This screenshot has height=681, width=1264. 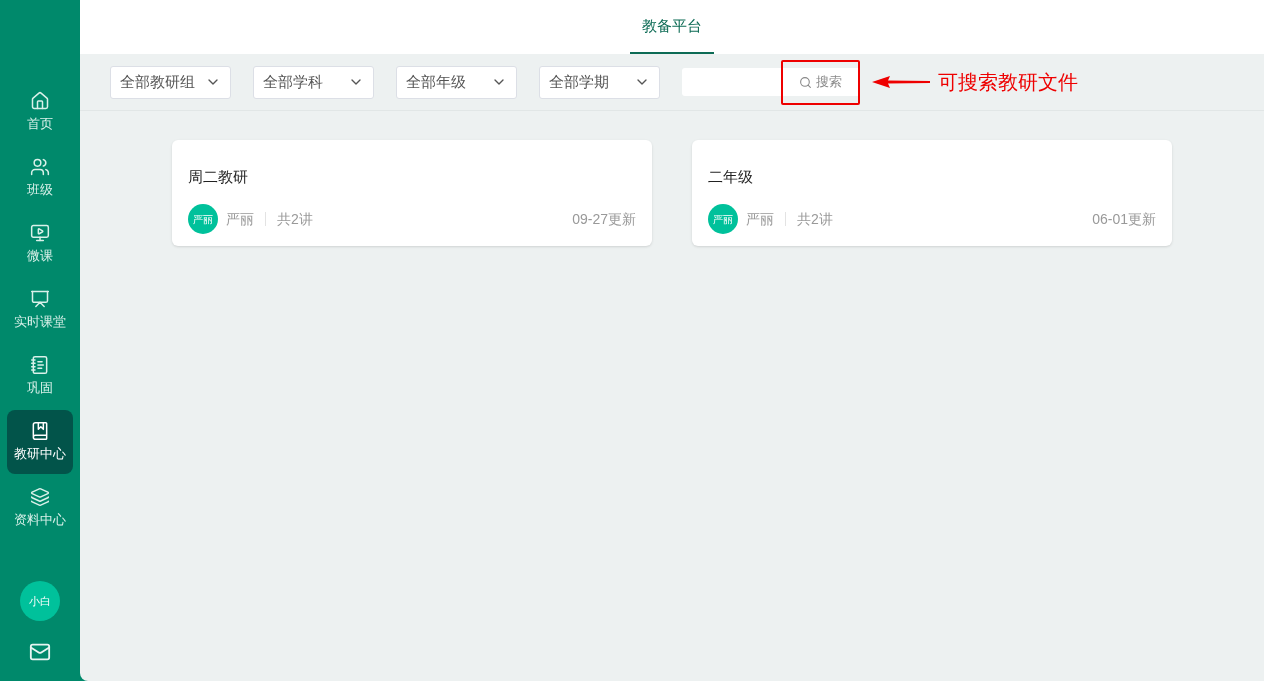 I want to click on sidebar-item: 资料中心, so click(x=40, y=508).